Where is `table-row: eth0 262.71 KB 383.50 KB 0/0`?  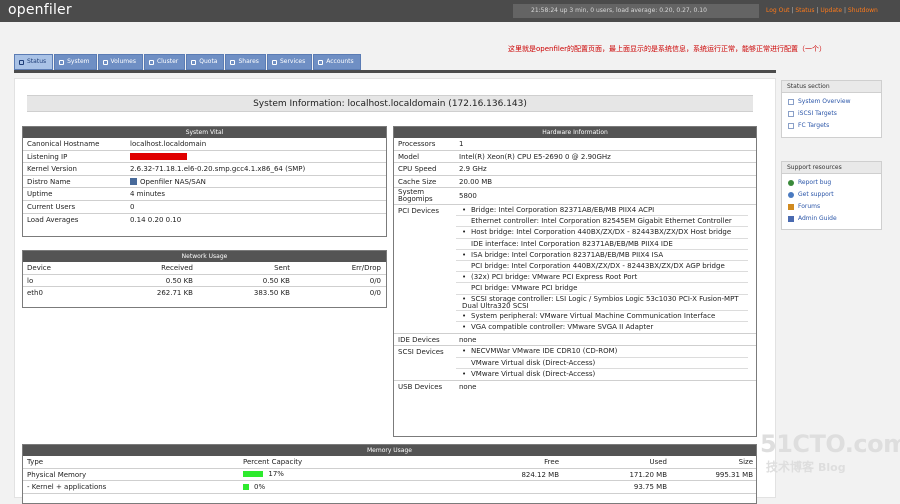 table-row: eth0 262.71 KB 383.50 KB 0/0 is located at coordinates (204, 293).